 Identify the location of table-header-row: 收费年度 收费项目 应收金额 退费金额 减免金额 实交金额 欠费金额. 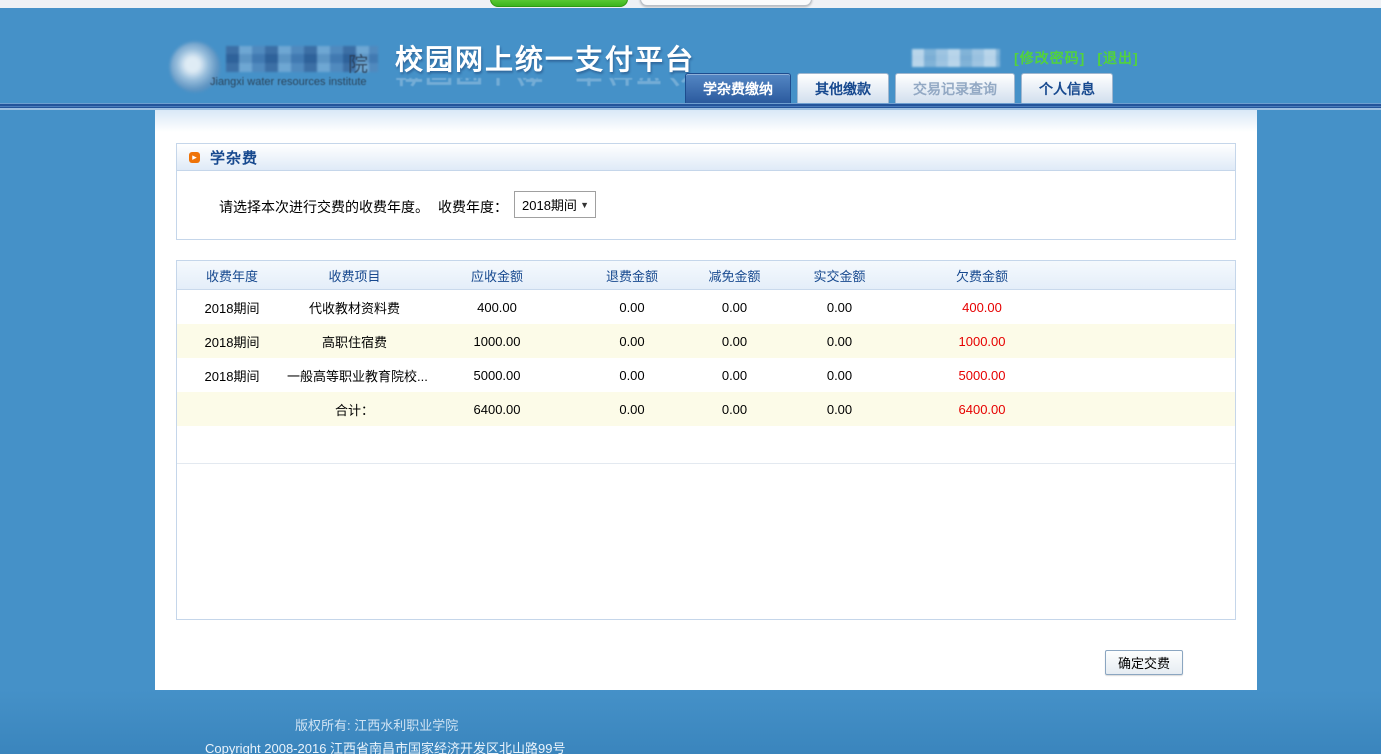
(706, 275).